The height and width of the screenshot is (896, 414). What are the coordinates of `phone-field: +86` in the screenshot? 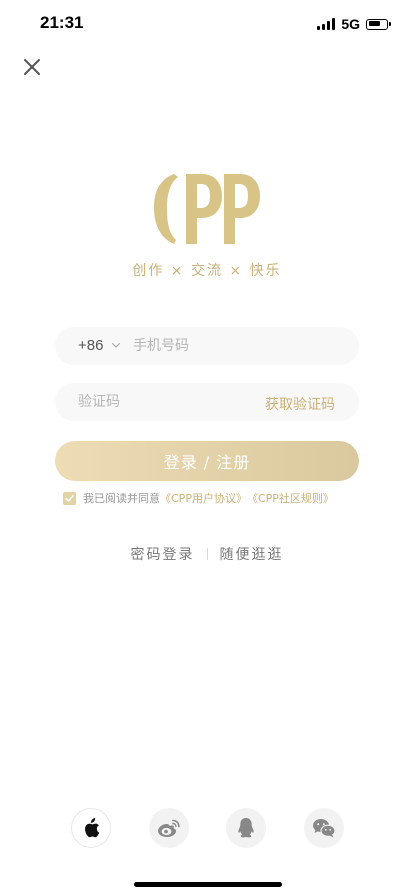 It's located at (207, 346).